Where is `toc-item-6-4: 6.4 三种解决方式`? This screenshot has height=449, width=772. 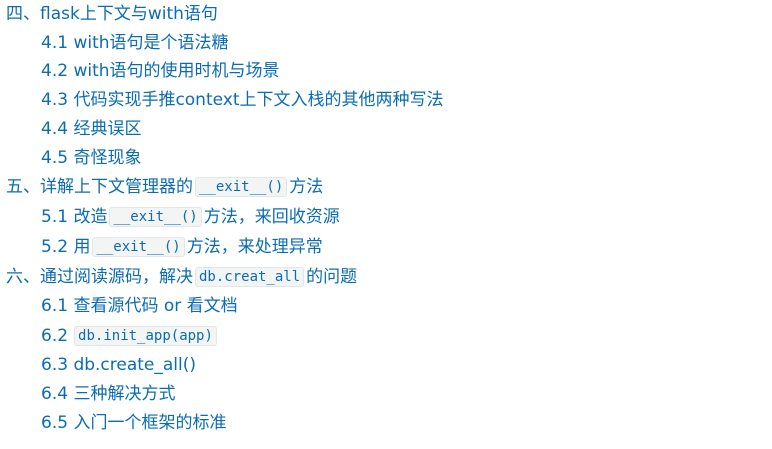 toc-item-6-4: 6.4 三种解决方式 is located at coordinates (108, 394).